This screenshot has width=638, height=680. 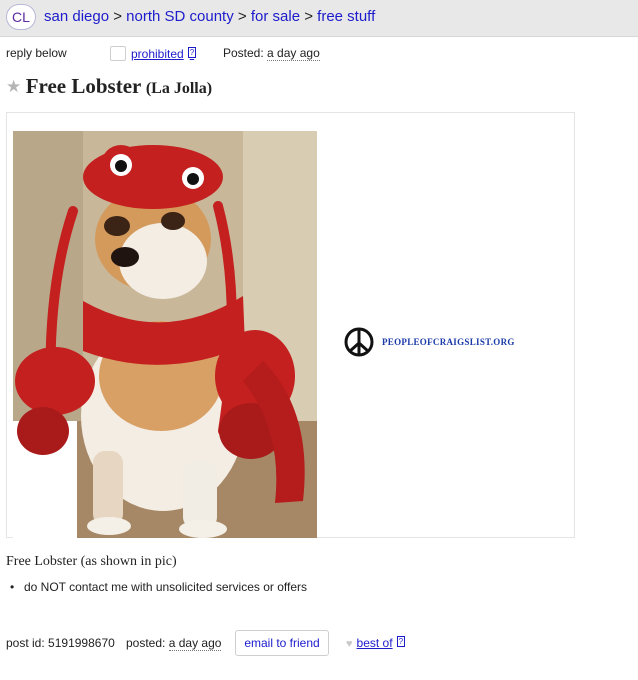 What do you see at coordinates (243, 53) in the screenshot?
I see `posted-label: Posted:` at bounding box center [243, 53].